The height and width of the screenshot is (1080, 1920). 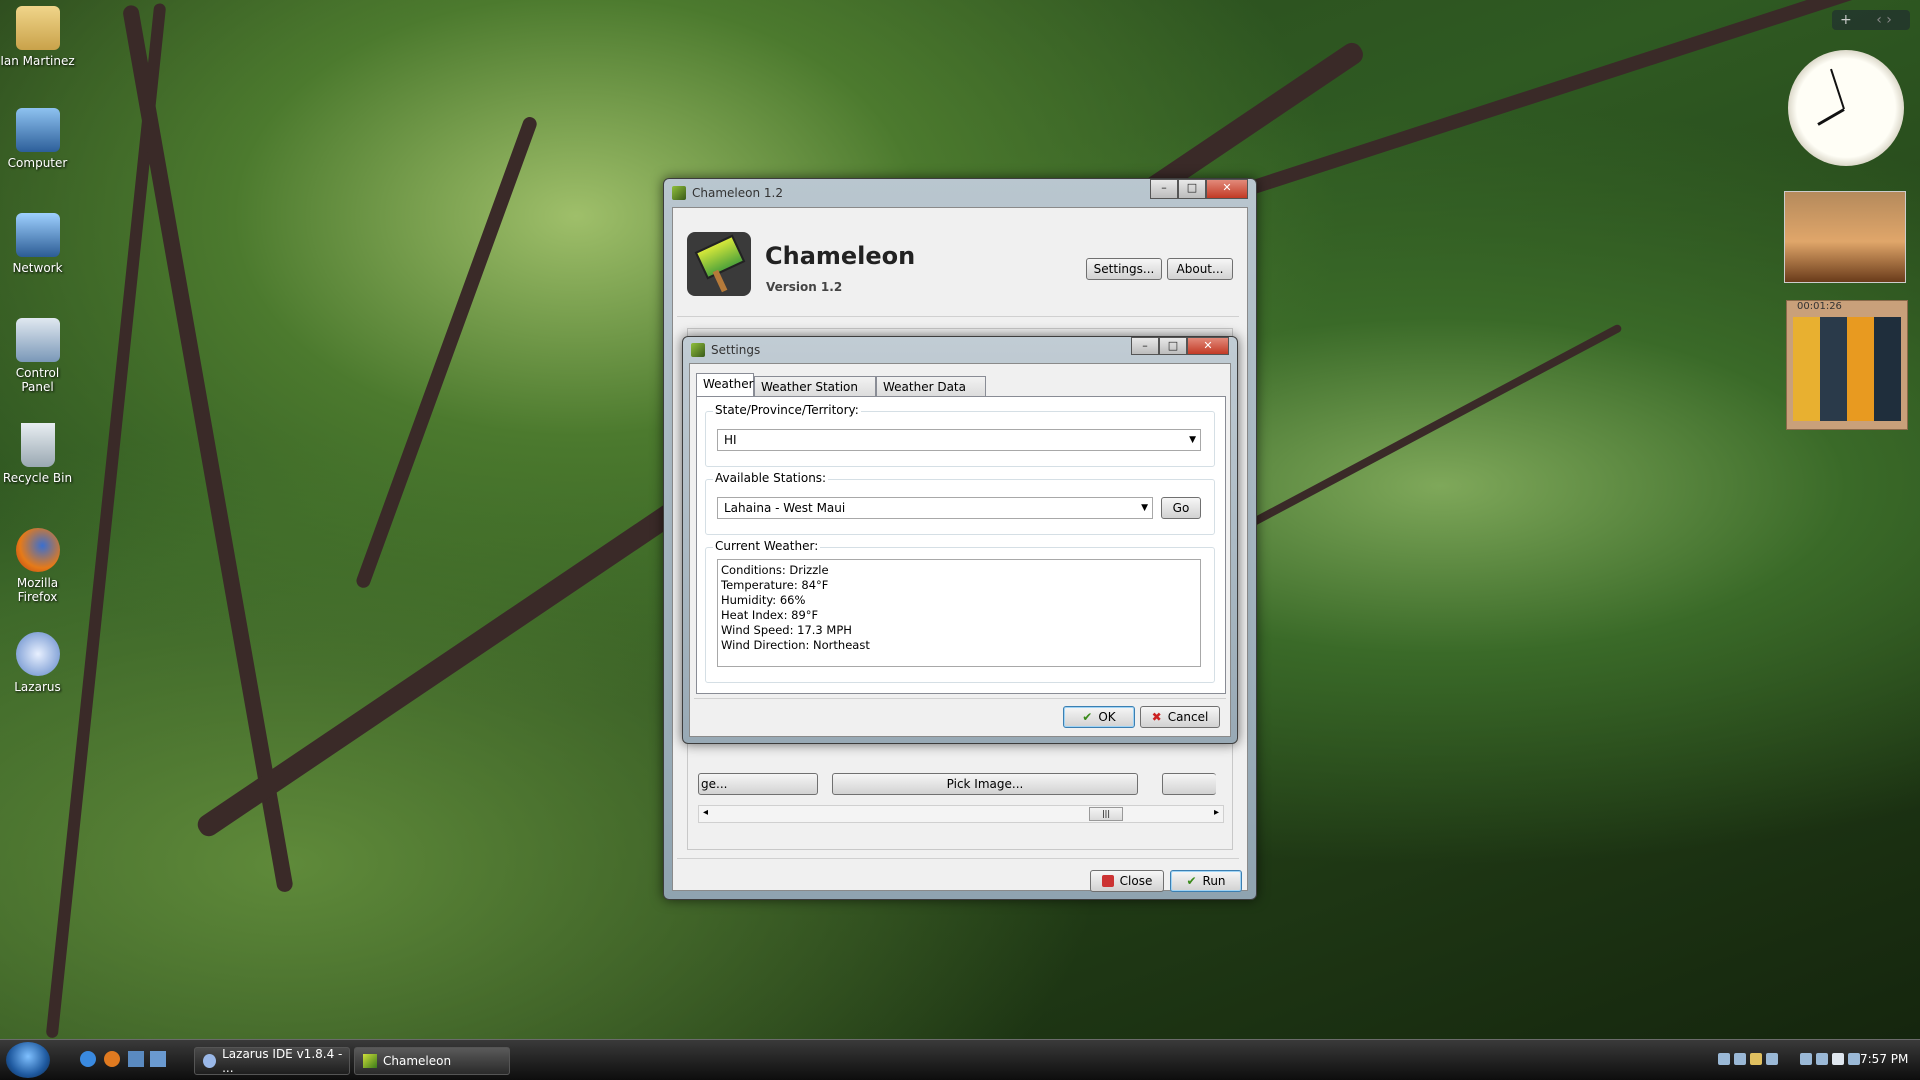 What do you see at coordinates (37, 687) in the screenshot?
I see `desktop-icon-label: Lazarus` at bounding box center [37, 687].